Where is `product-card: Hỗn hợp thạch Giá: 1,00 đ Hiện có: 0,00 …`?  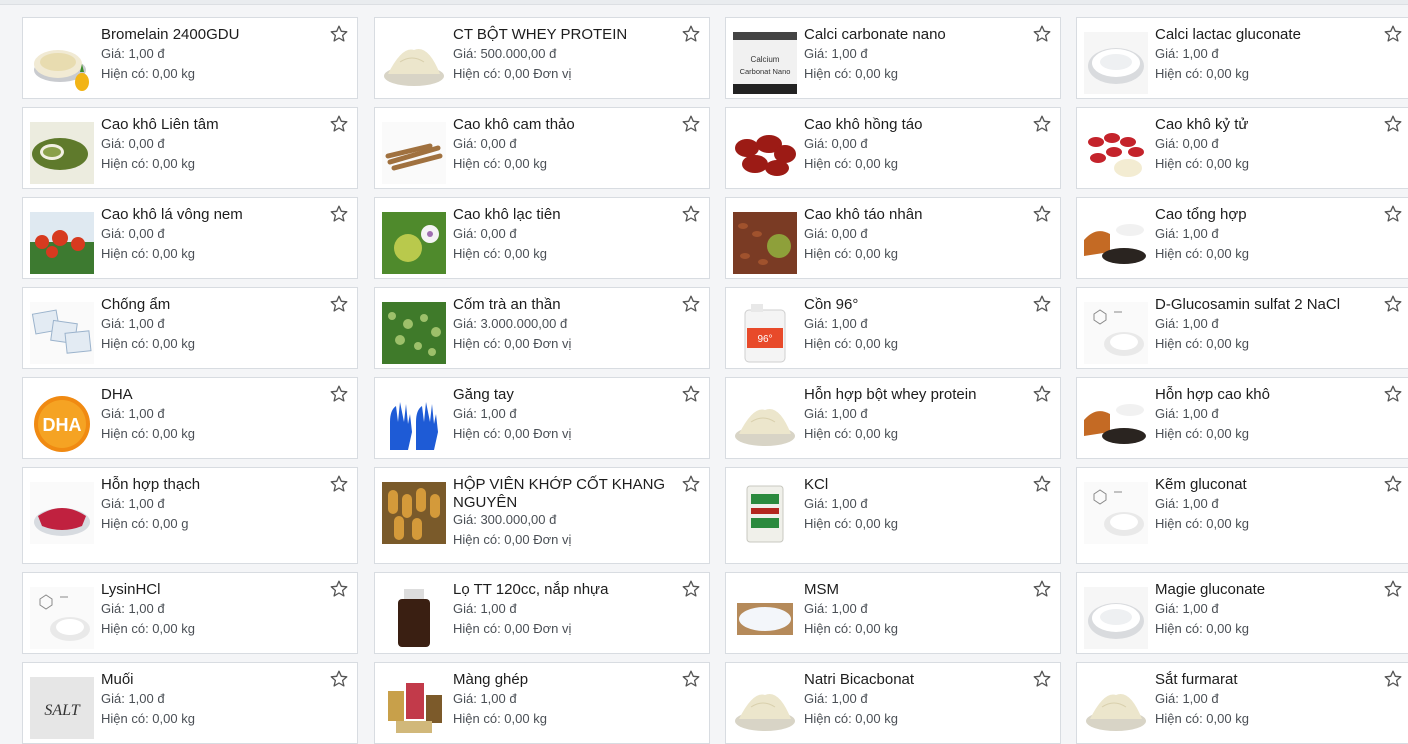
product-card: Hỗn hợp thạch Giá: 1,00 đ Hiện có: 0,00 … is located at coordinates (190, 515).